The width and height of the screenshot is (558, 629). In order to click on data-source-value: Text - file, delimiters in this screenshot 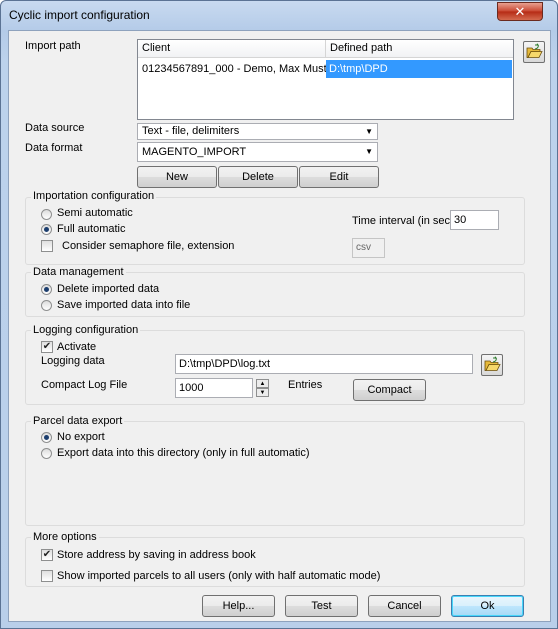, I will do `click(191, 131)`.